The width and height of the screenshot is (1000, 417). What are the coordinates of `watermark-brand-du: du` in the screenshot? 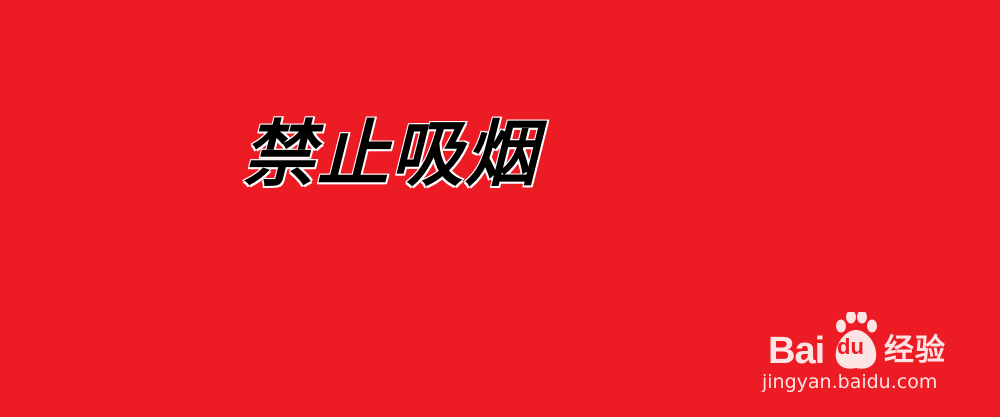 It's located at (850, 346).